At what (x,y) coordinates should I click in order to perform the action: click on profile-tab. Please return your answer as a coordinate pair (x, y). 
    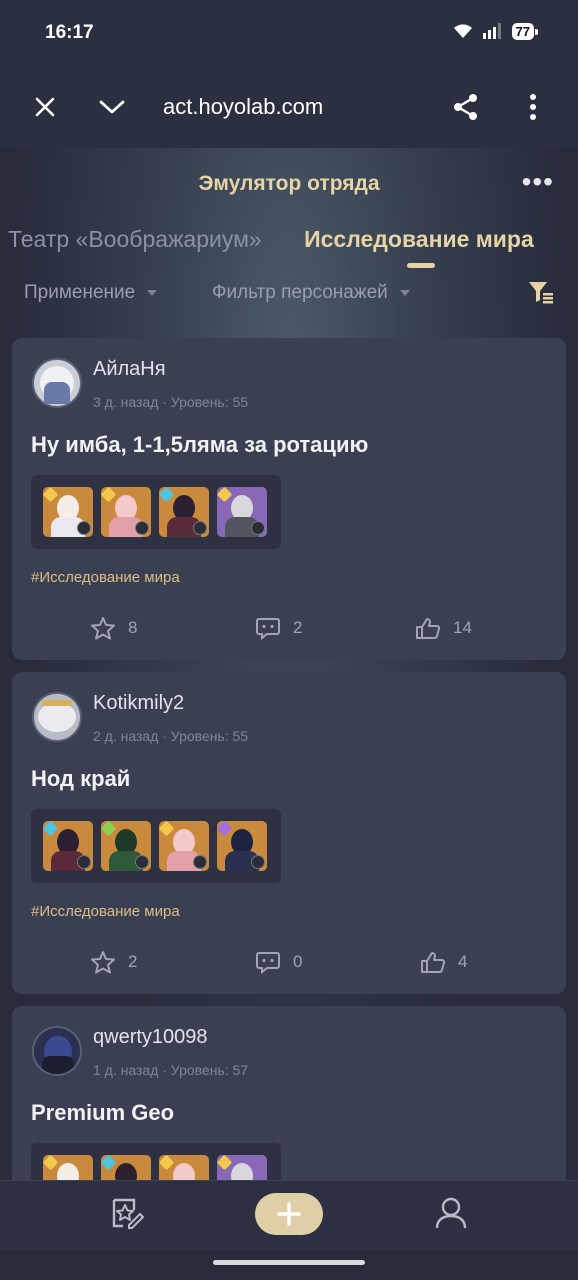
    Looking at the image, I should click on (451, 1215).